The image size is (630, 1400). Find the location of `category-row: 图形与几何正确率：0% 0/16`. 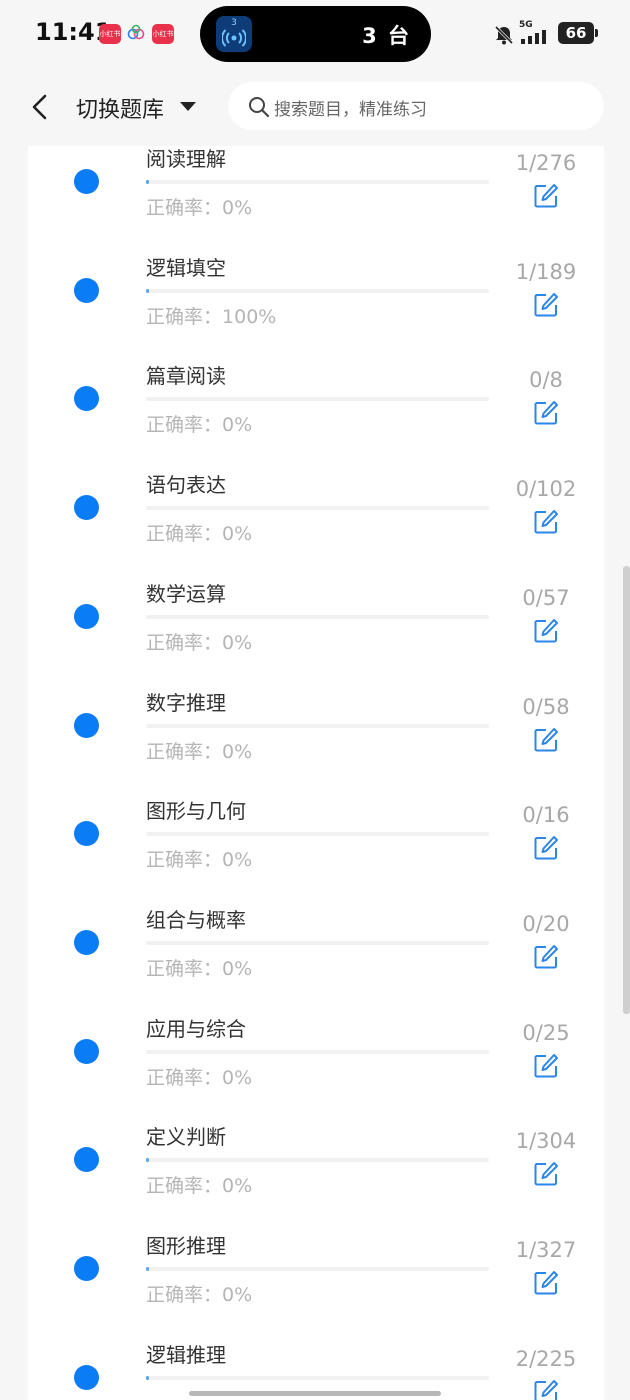

category-row: 图形与几何正确率：0% 0/16 is located at coordinates (316, 841).